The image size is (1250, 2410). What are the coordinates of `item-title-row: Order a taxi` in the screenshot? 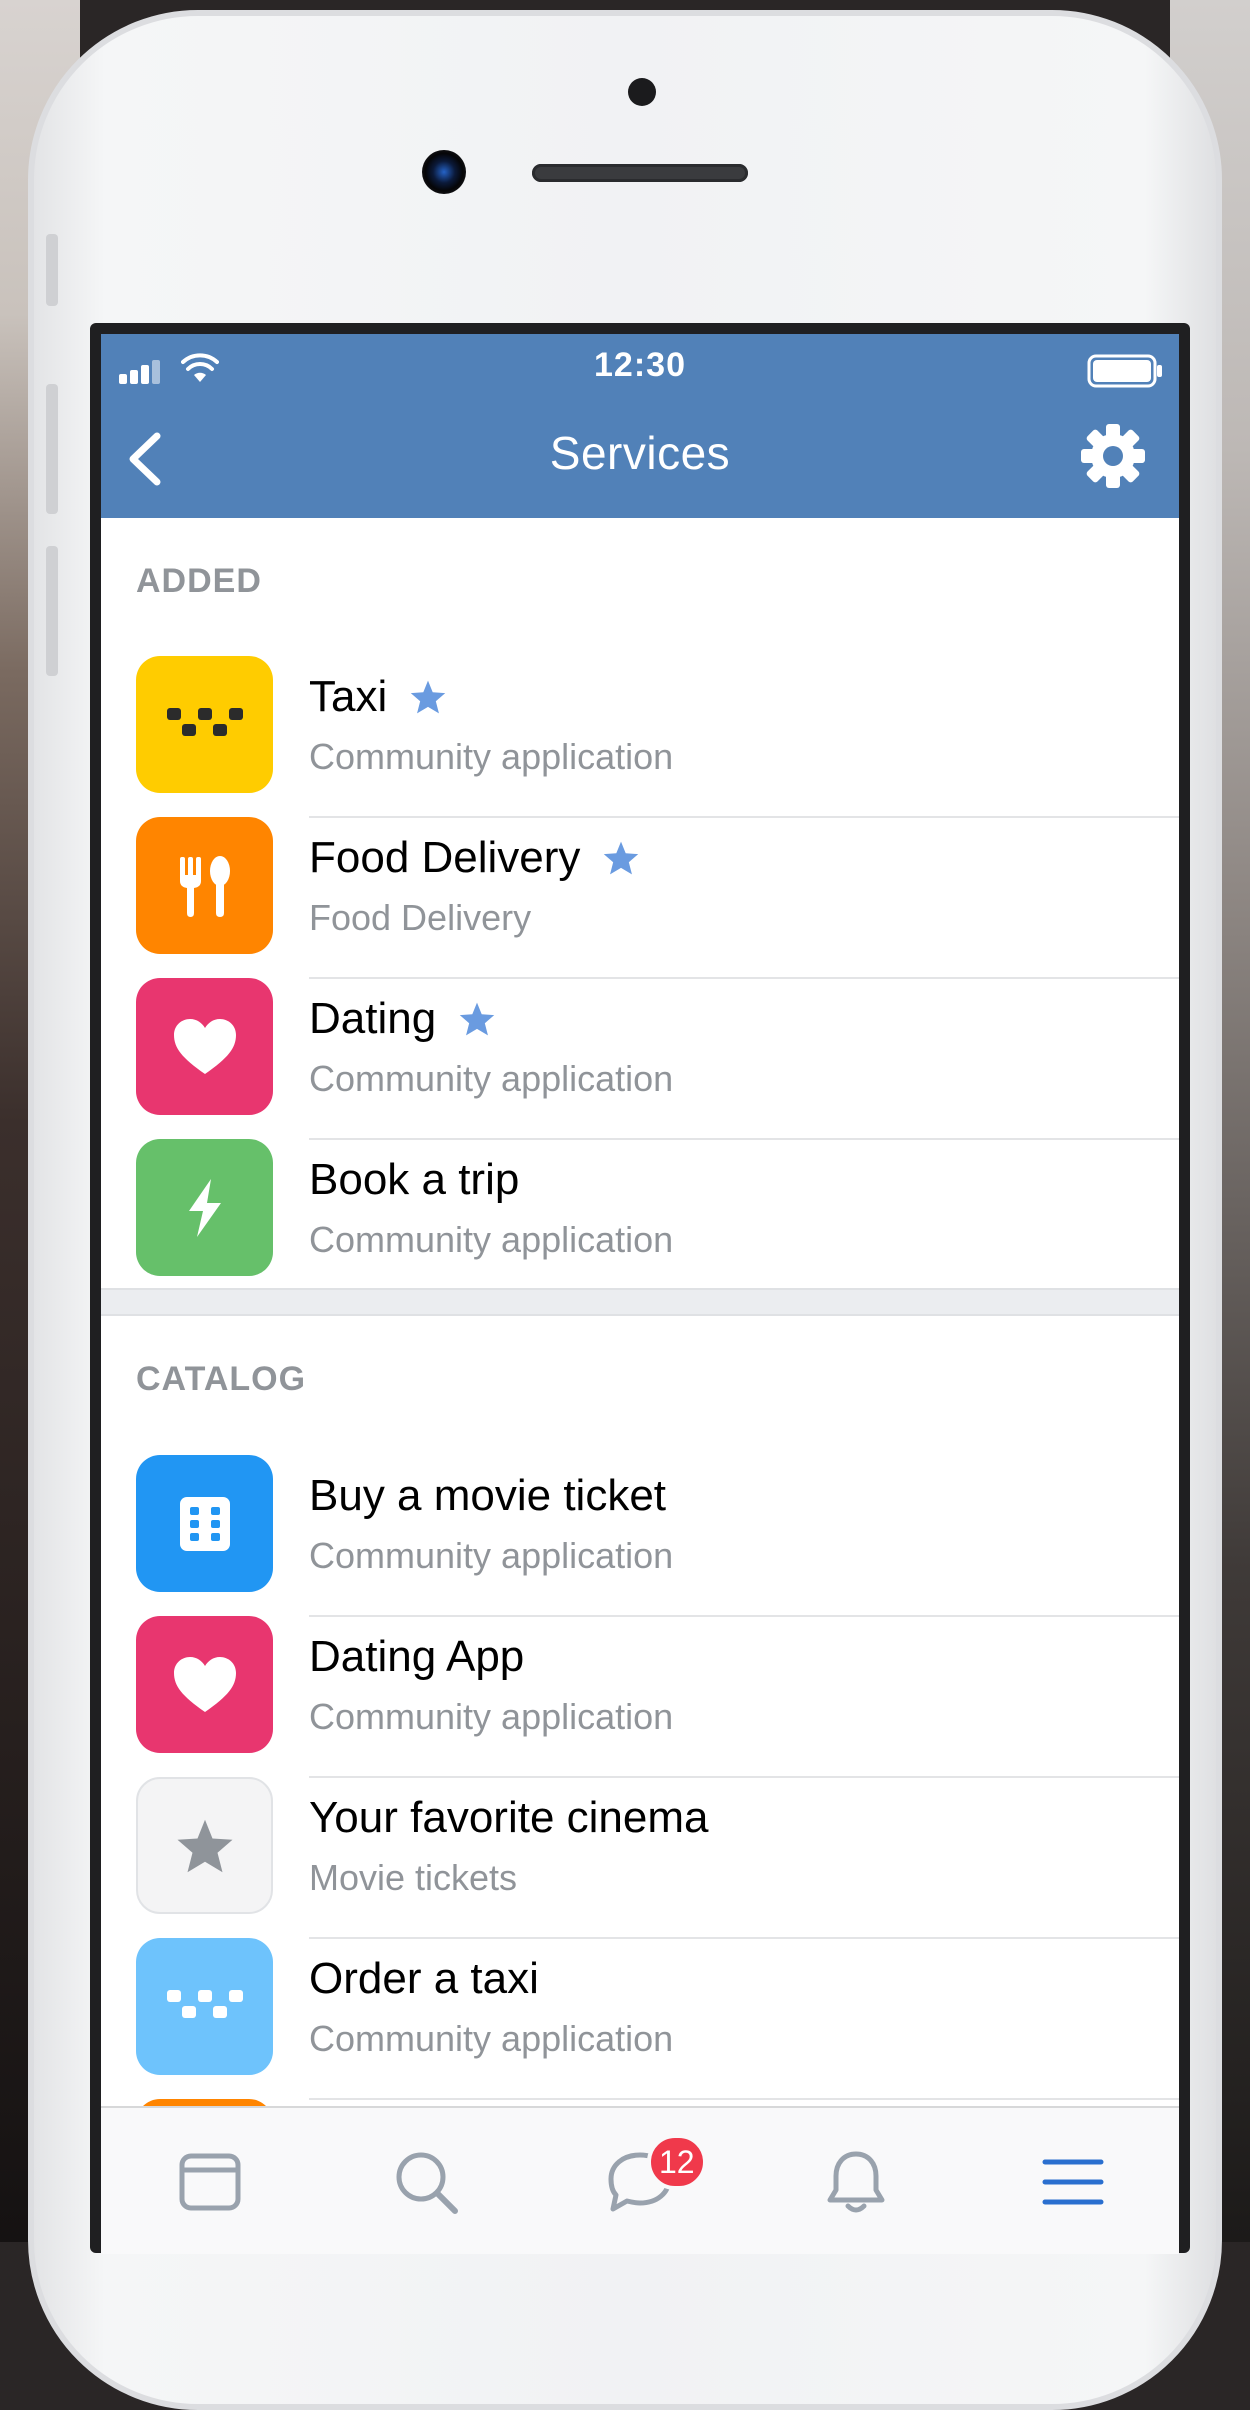 It's located at (424, 1979).